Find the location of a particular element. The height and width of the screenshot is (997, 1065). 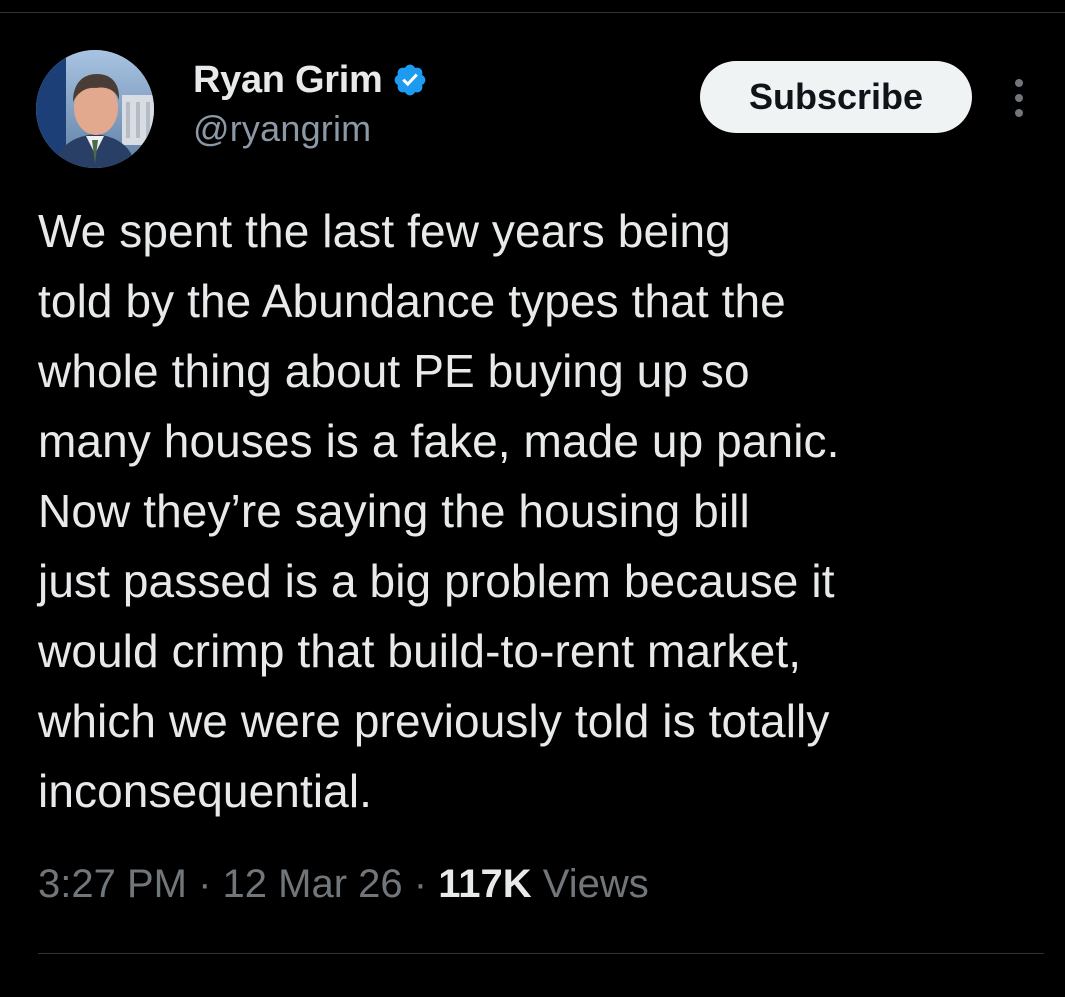

top-divider is located at coordinates (532, 12).